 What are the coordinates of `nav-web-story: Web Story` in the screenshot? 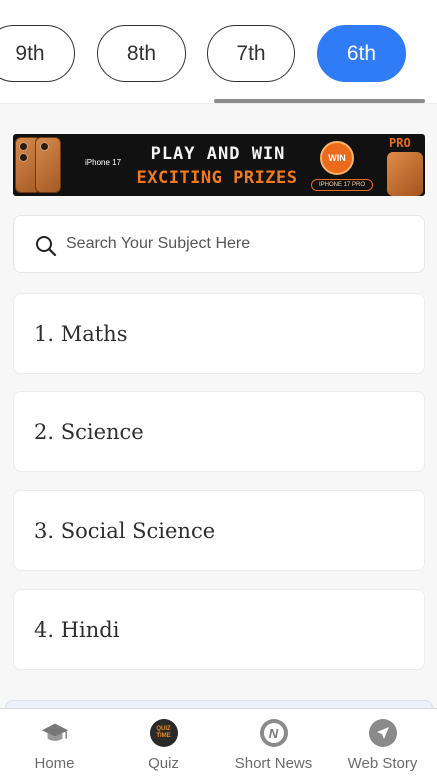 It's located at (382, 745).